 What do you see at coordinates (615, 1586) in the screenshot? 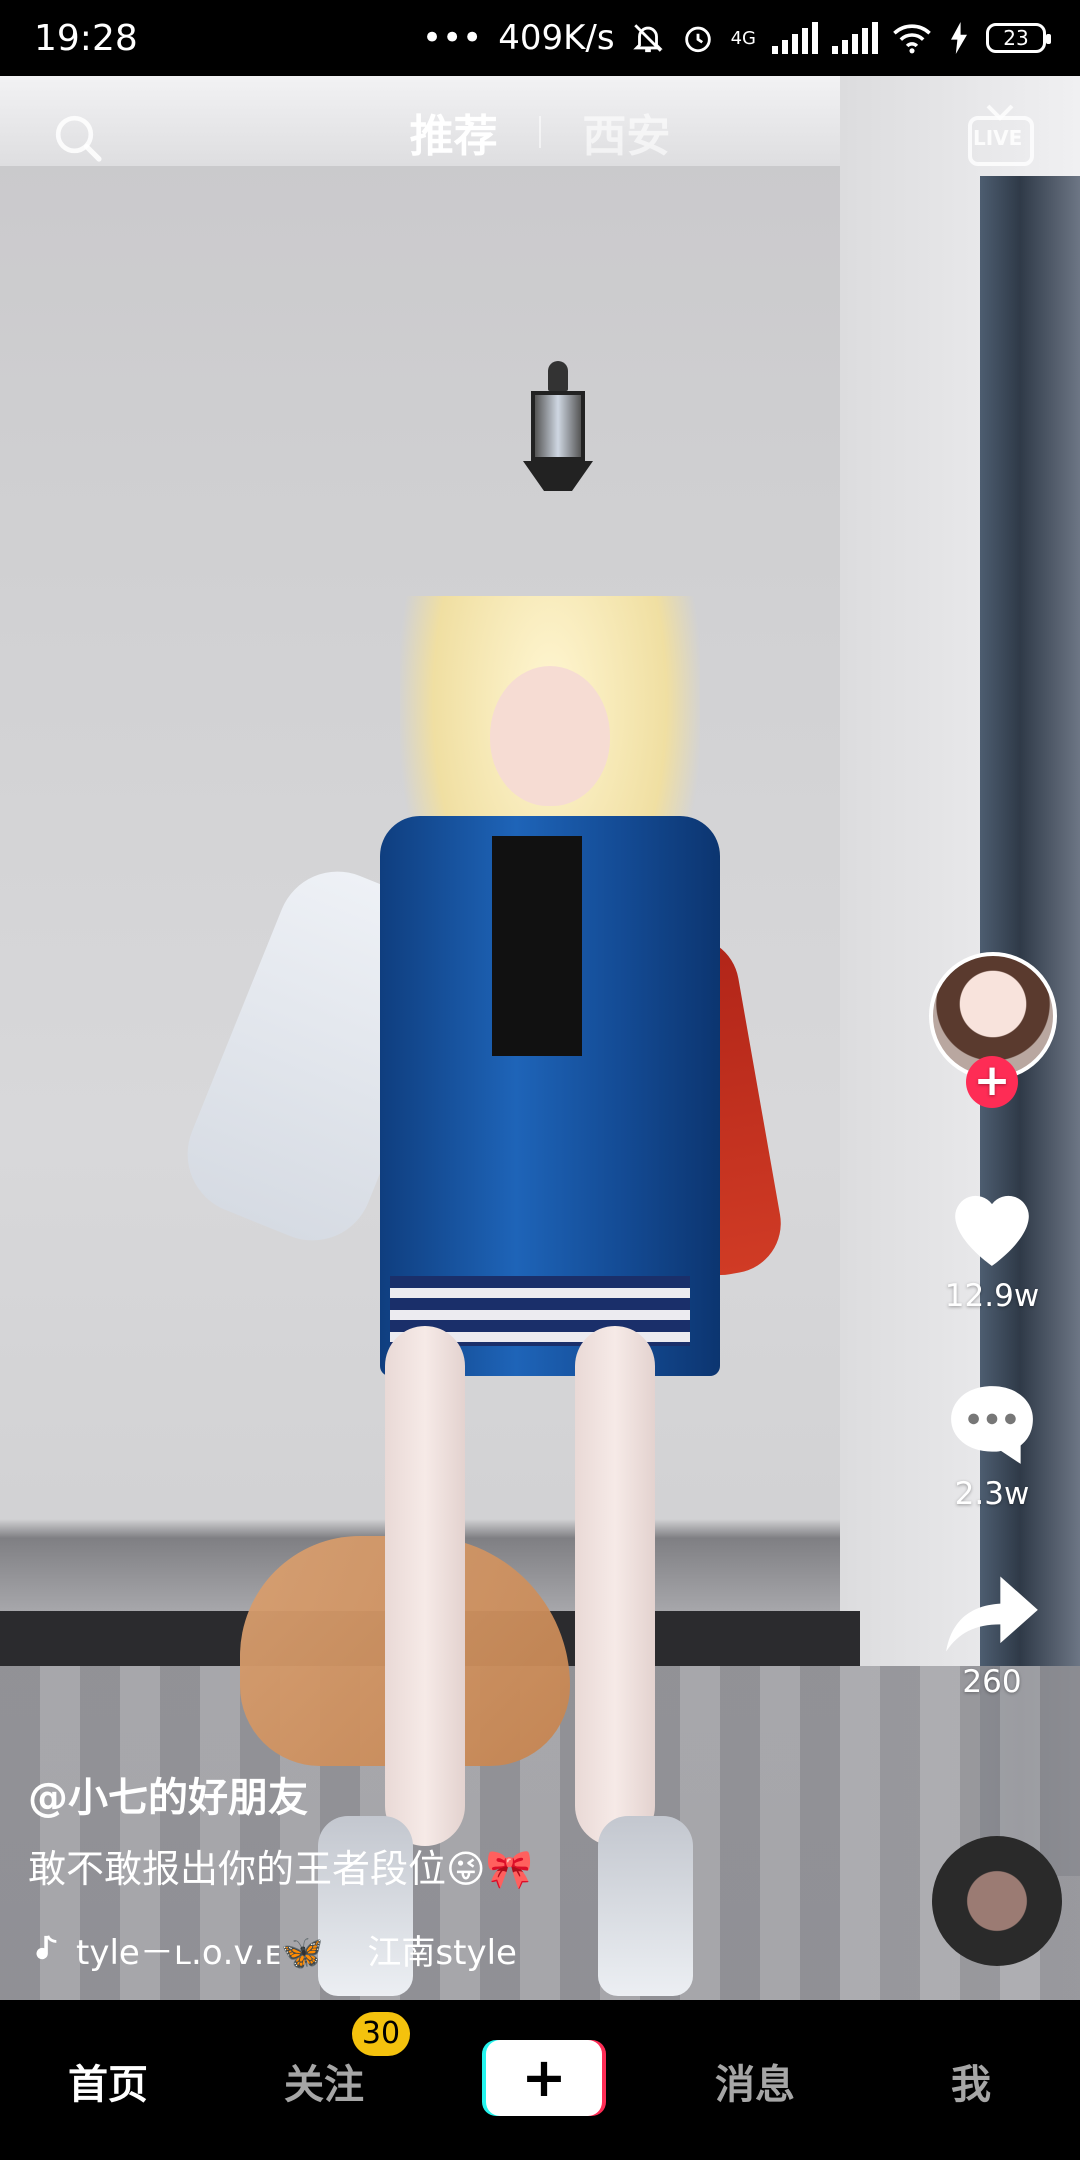
I see `video-leg-right` at bounding box center [615, 1586].